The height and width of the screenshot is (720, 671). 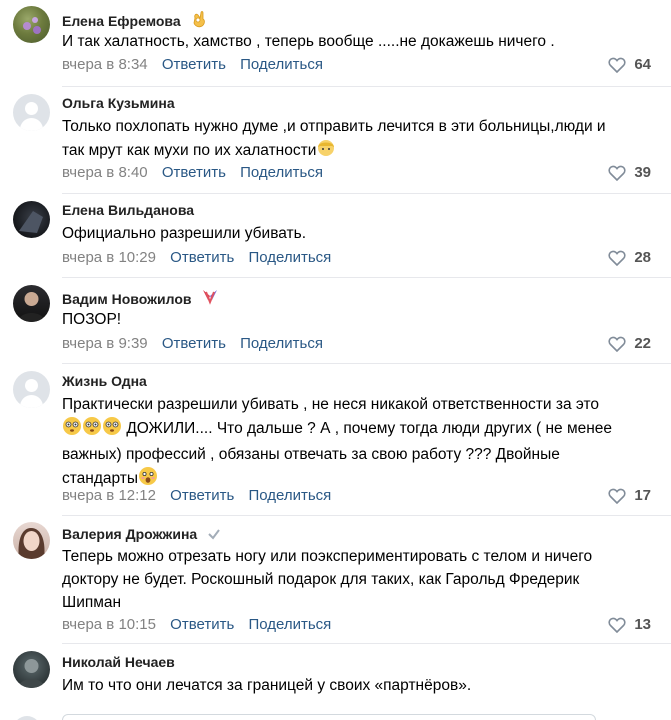 I want to click on like-count: 39, so click(x=642, y=172).